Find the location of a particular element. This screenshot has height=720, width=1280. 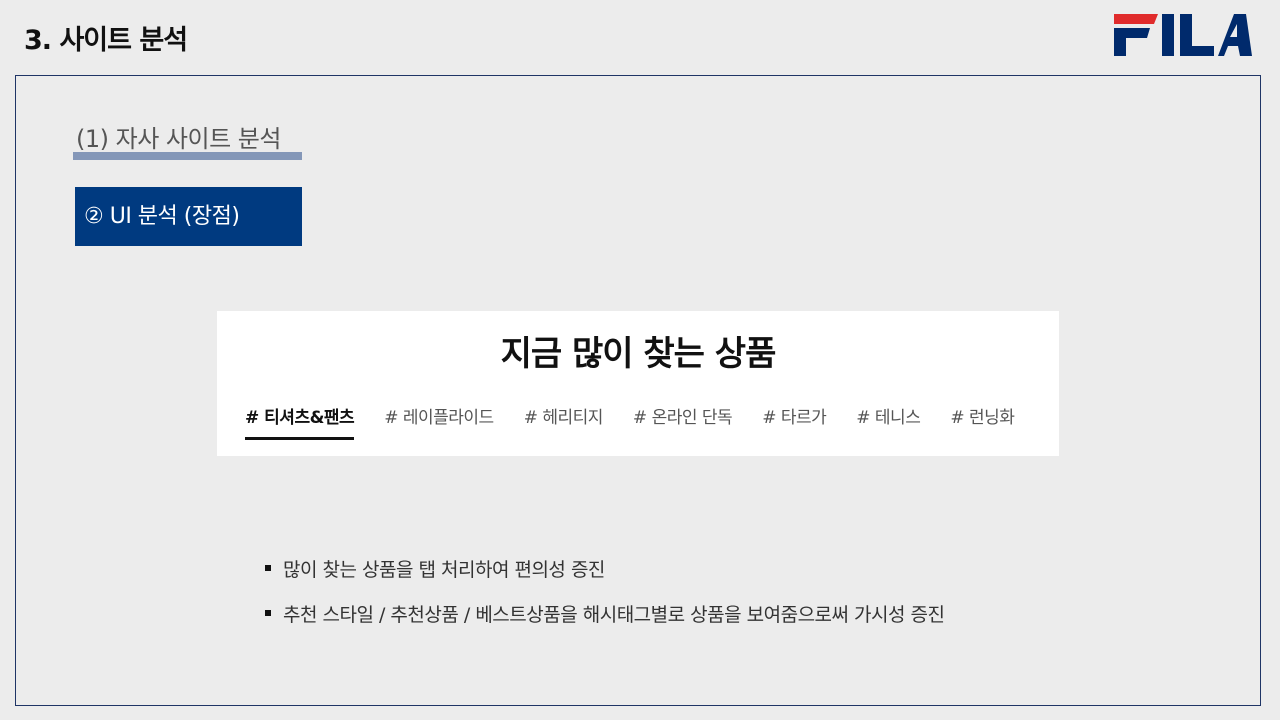

tab-targa: # 타르가 is located at coordinates (794, 421).